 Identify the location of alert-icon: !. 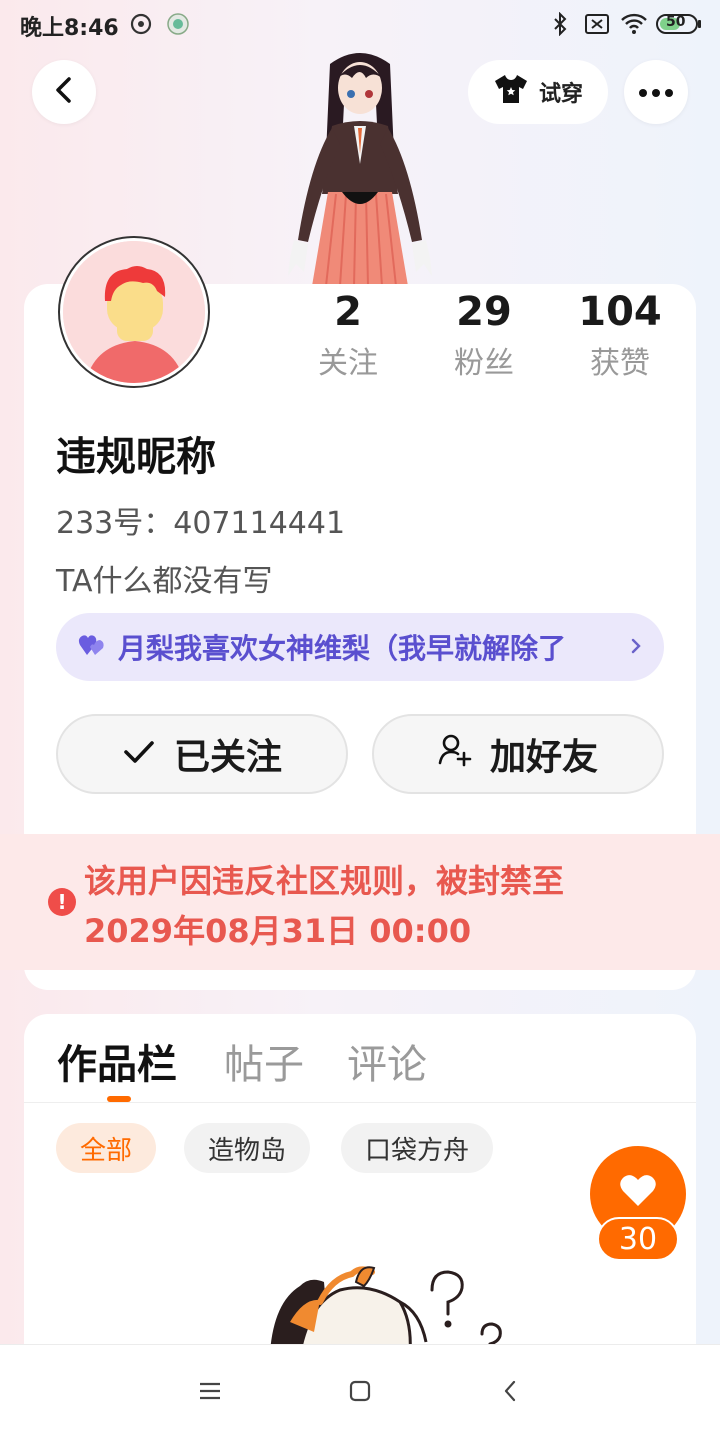
(62, 902).